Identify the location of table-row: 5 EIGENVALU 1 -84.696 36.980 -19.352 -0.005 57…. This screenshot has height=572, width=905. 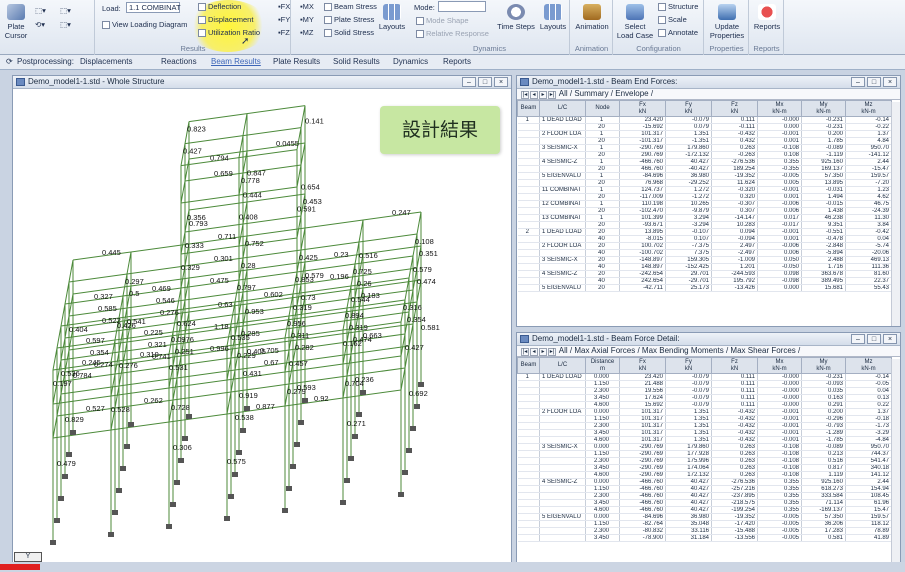
(704, 176).